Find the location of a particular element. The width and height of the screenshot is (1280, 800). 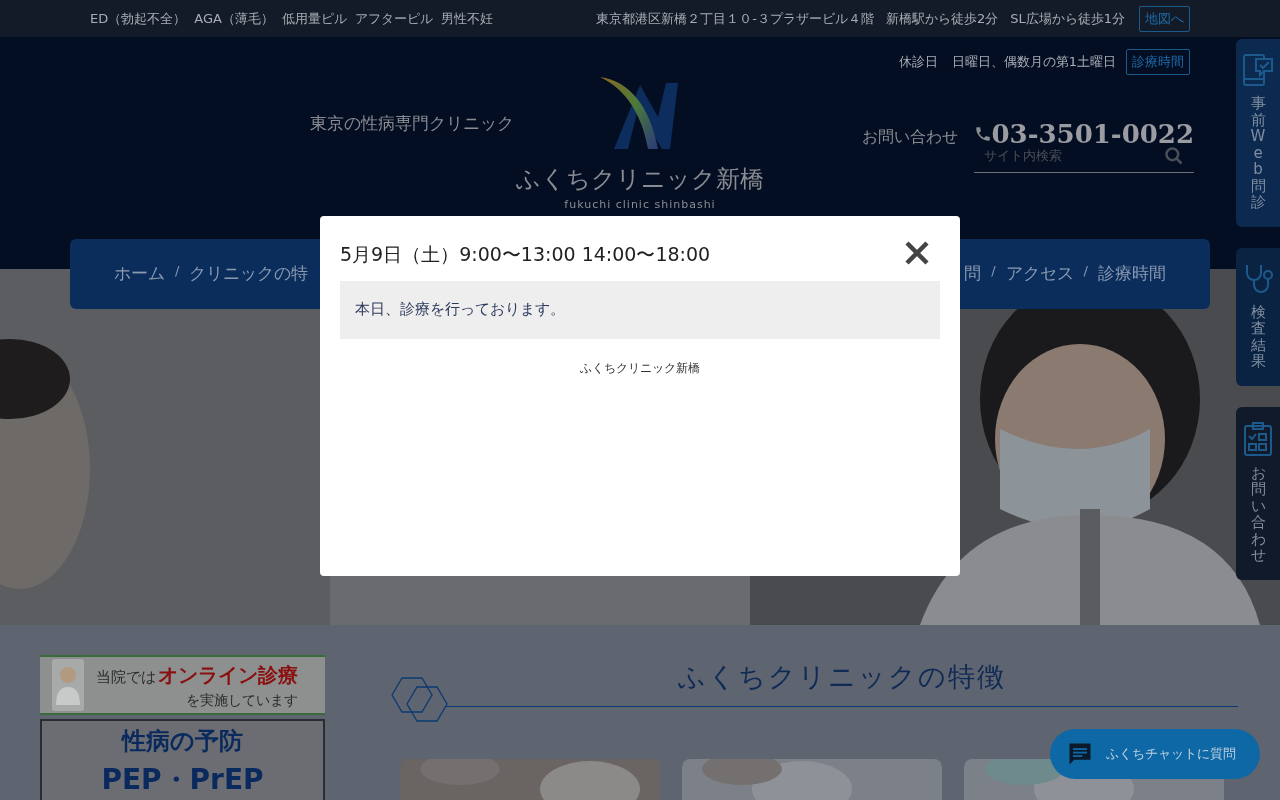

dialog-title: 5月9日（土）9:00〜13:00 14:00〜18:00 is located at coordinates (525, 254).